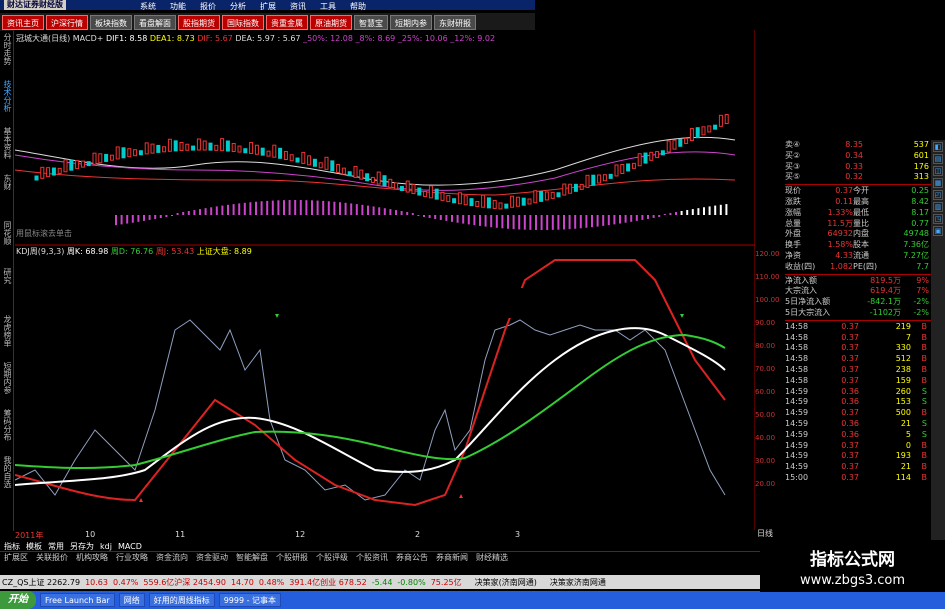 This screenshot has height=609, width=945. What do you see at coordinates (765, 346) in the screenshot?
I see `y-tick: 80.00` at bounding box center [765, 346].